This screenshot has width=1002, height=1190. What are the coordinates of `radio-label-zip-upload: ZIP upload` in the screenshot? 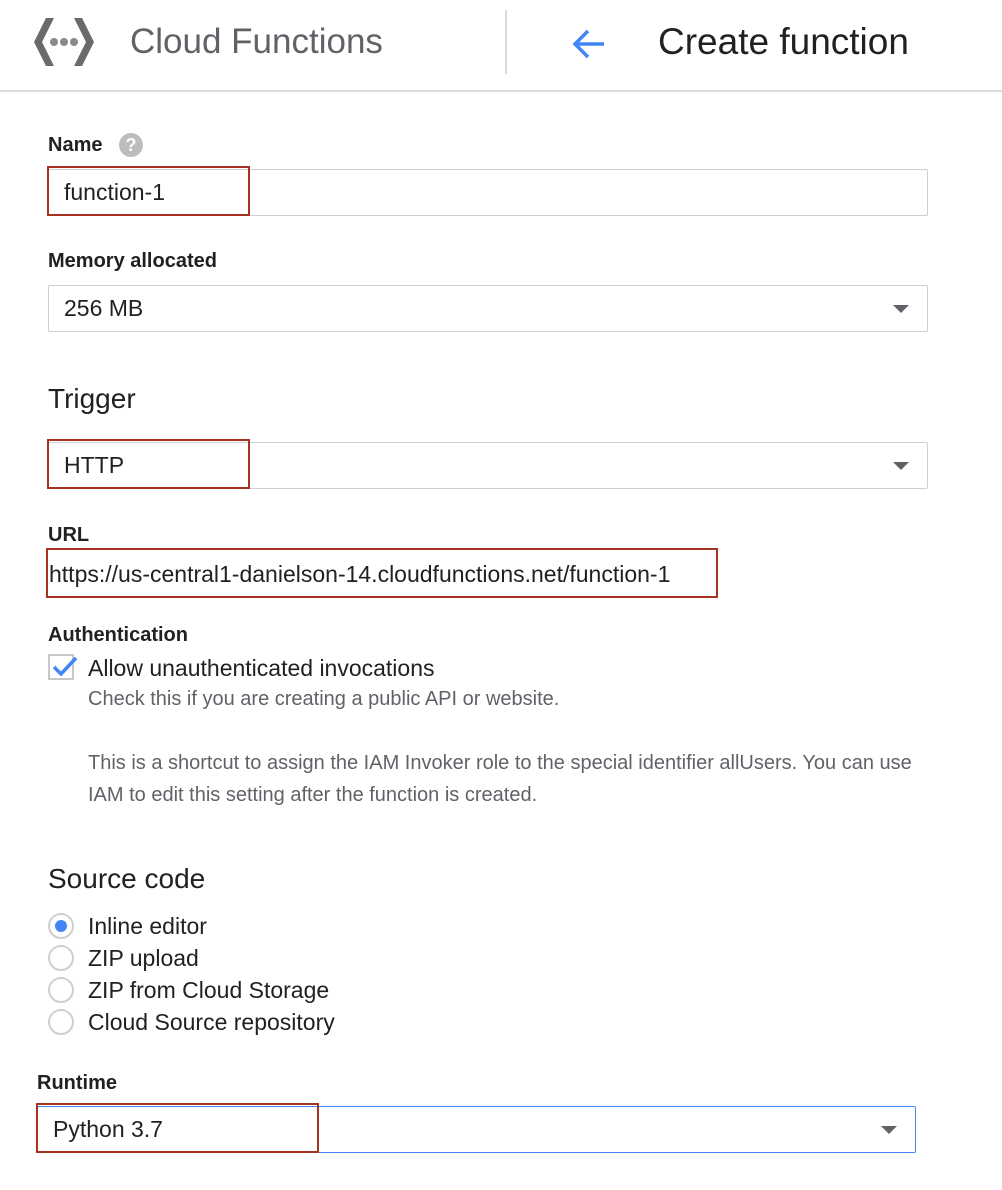 It's located at (143, 958).